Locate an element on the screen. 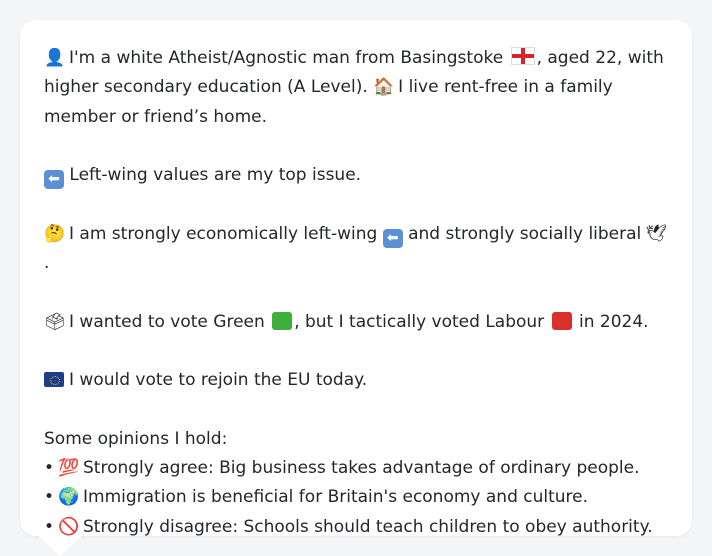  eu-paragraph: I would vote to rejoin the EU today. is located at coordinates (356, 380).